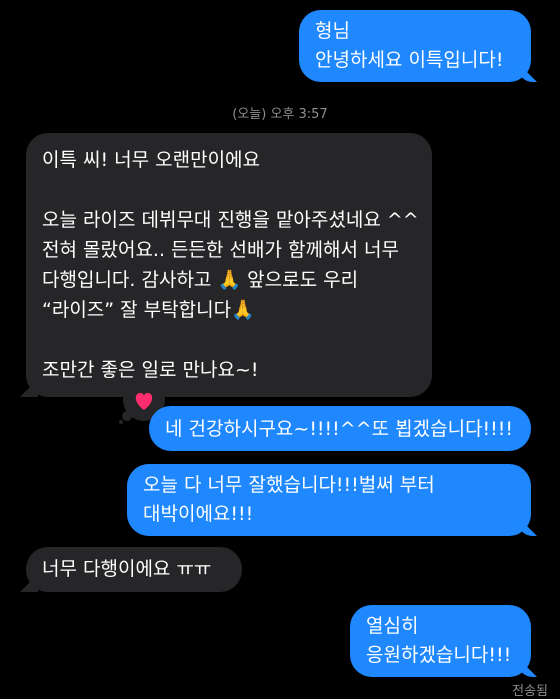 The height and width of the screenshot is (699, 560). Describe the element at coordinates (530, 691) in the screenshot. I see `delivery-status: 전송됨` at that location.